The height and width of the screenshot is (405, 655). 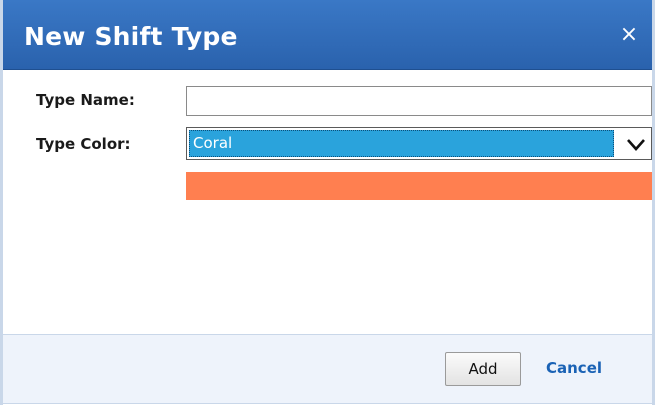 I want to click on type-color-select: Coral, so click(x=419, y=143).